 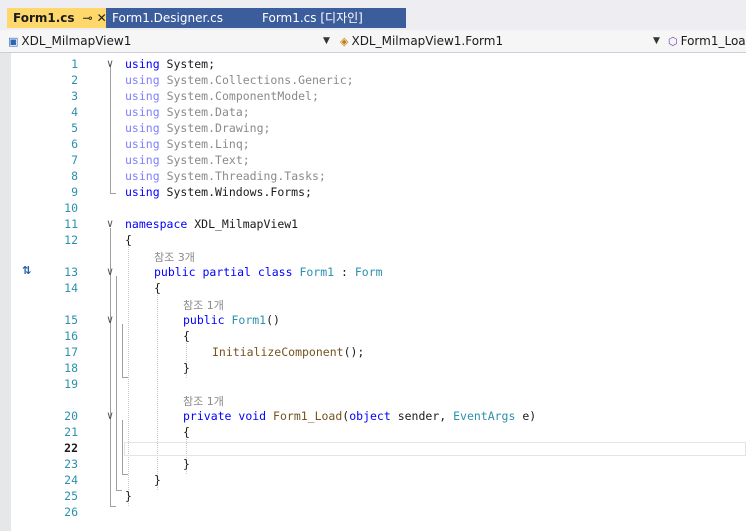 I want to click on line-number: 7, so click(x=74, y=160).